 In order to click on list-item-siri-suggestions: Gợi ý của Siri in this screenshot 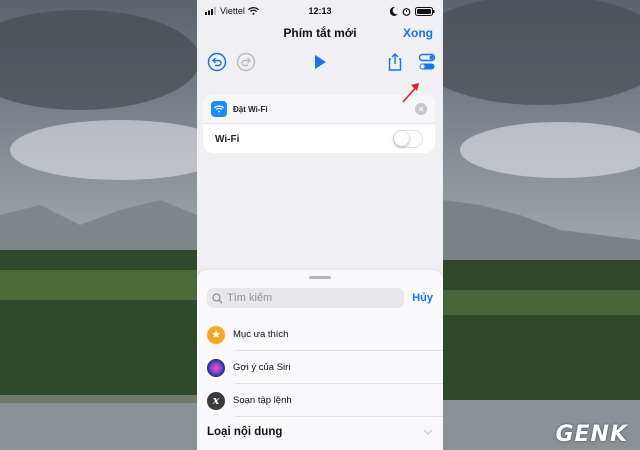, I will do `click(320, 367)`.